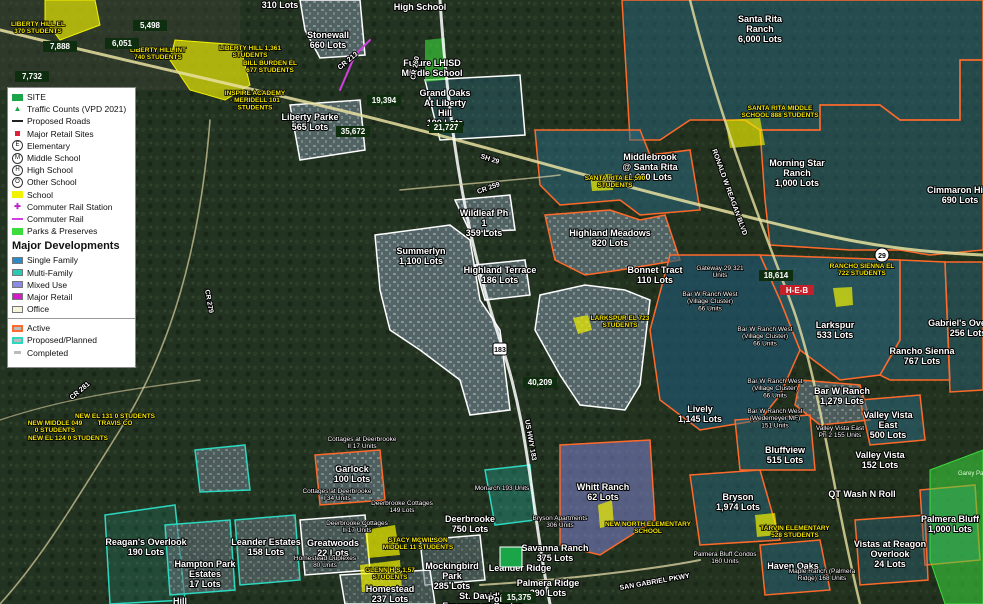 The width and height of the screenshot is (983, 604). I want to click on legend-devtype-3: Major Retail, so click(71, 297).